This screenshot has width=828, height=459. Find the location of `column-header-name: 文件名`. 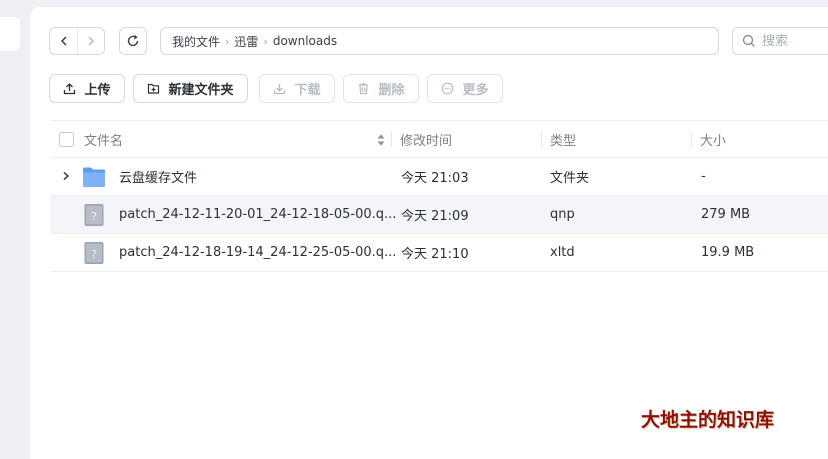

column-header-name: 文件名 is located at coordinates (103, 139).